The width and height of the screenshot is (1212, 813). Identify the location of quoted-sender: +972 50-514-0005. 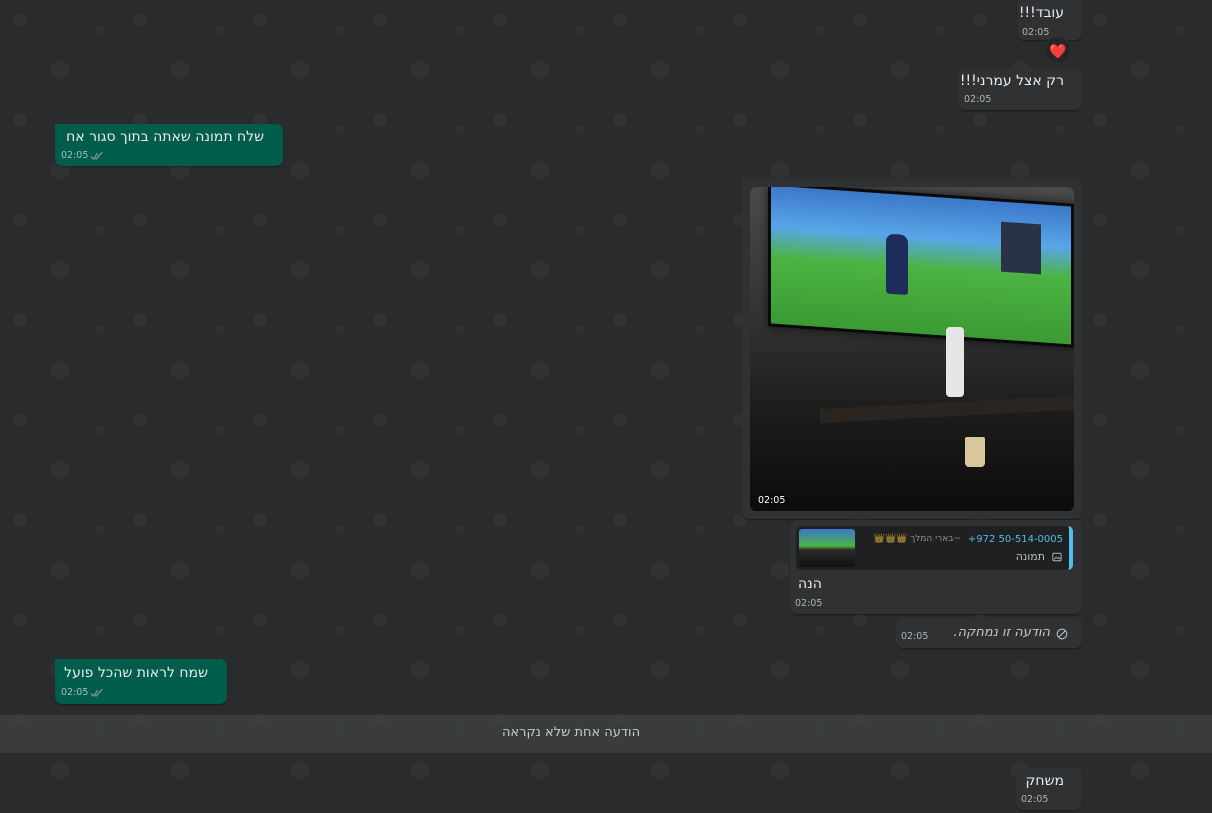
(1015, 539).